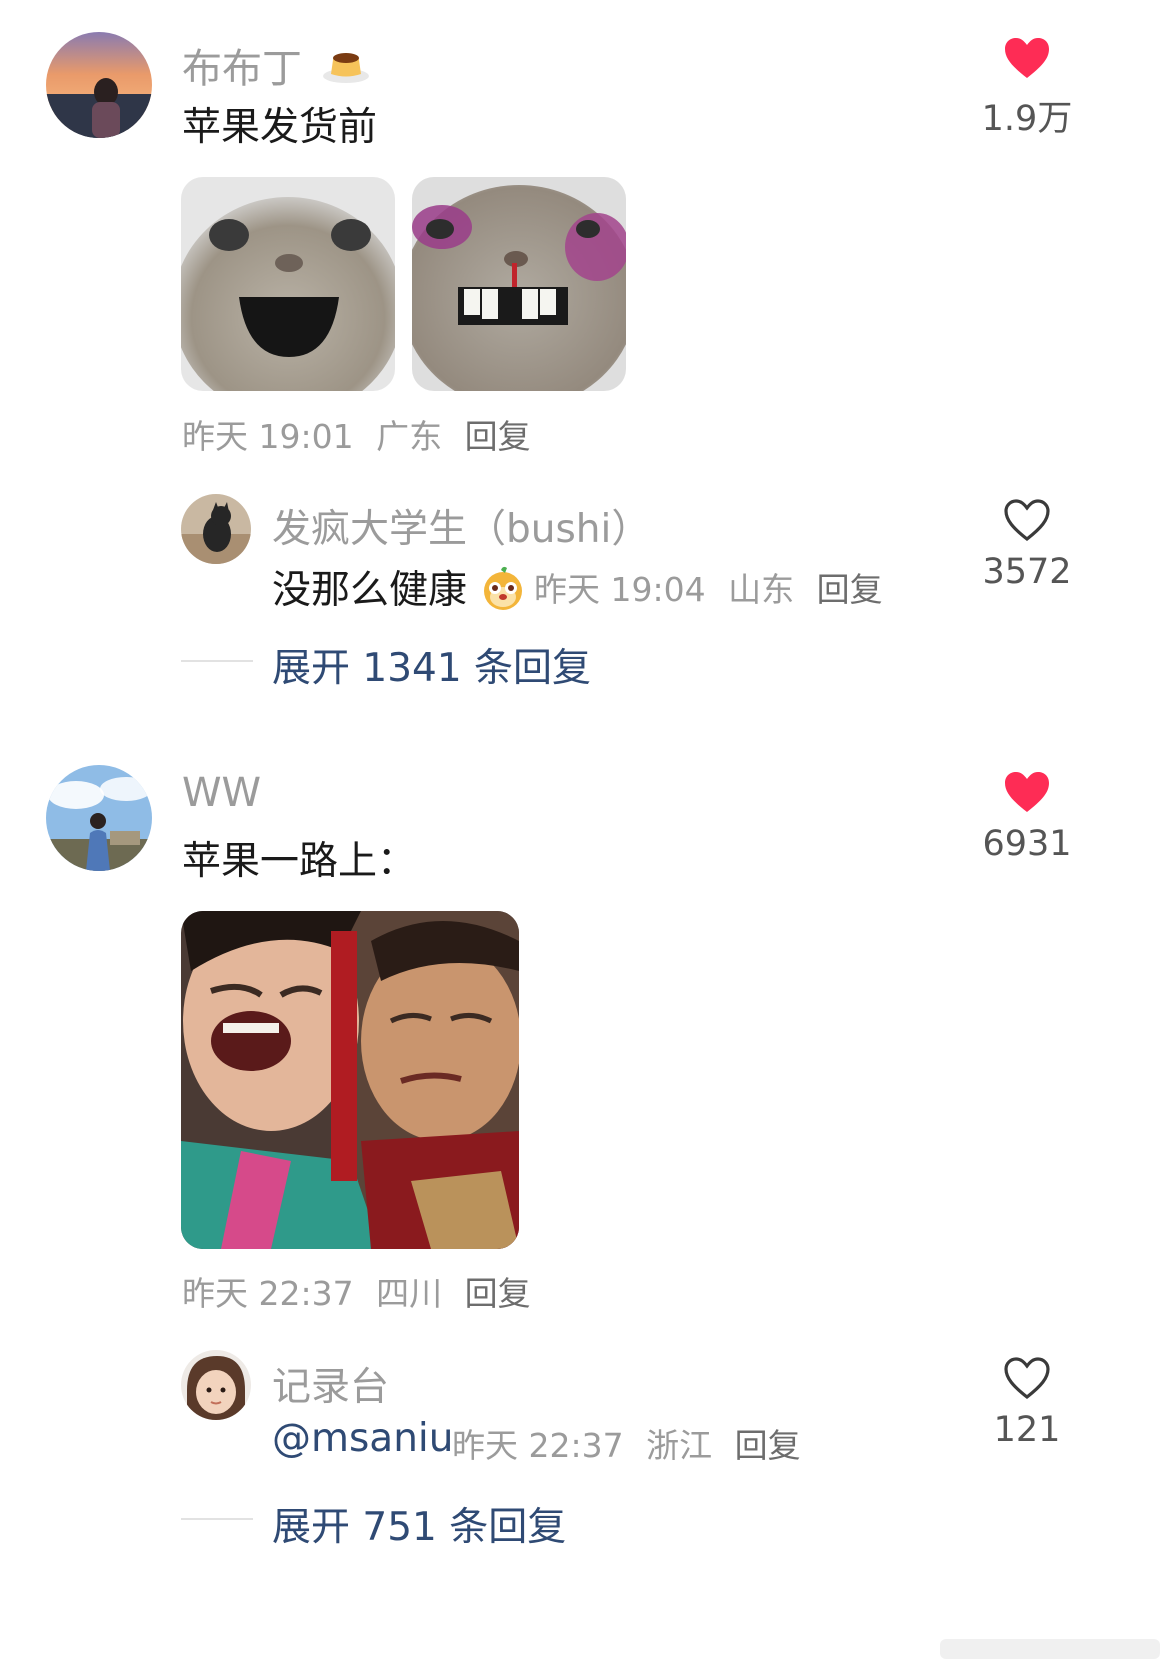 This screenshot has width=1170, height=1667. What do you see at coordinates (538, 1445) in the screenshot?
I see `reply-time: 昨天 22:37` at bounding box center [538, 1445].